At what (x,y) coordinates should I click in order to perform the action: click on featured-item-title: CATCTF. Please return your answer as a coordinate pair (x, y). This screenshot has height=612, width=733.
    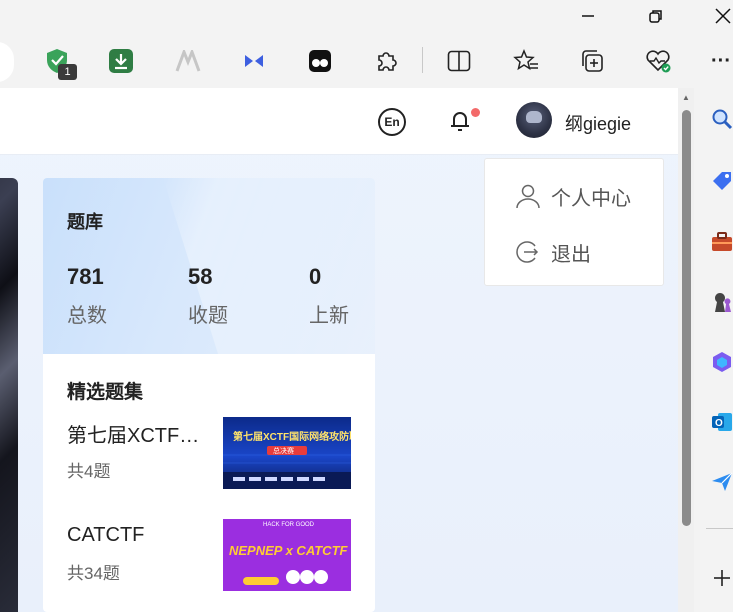
    Looking at the image, I should click on (105, 535).